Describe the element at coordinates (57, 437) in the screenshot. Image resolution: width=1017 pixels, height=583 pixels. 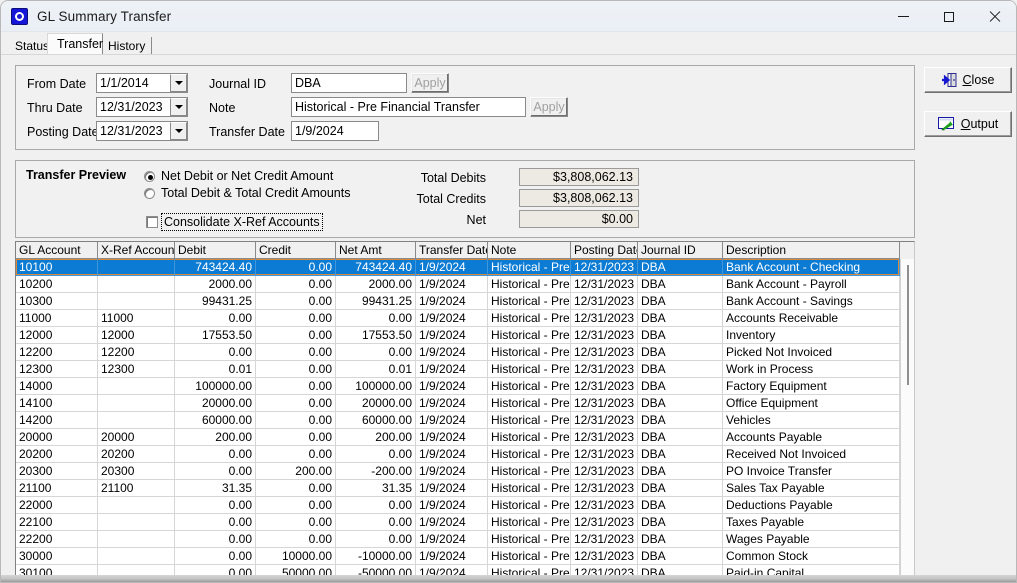
I see `cell-gl_account: 20000` at that location.